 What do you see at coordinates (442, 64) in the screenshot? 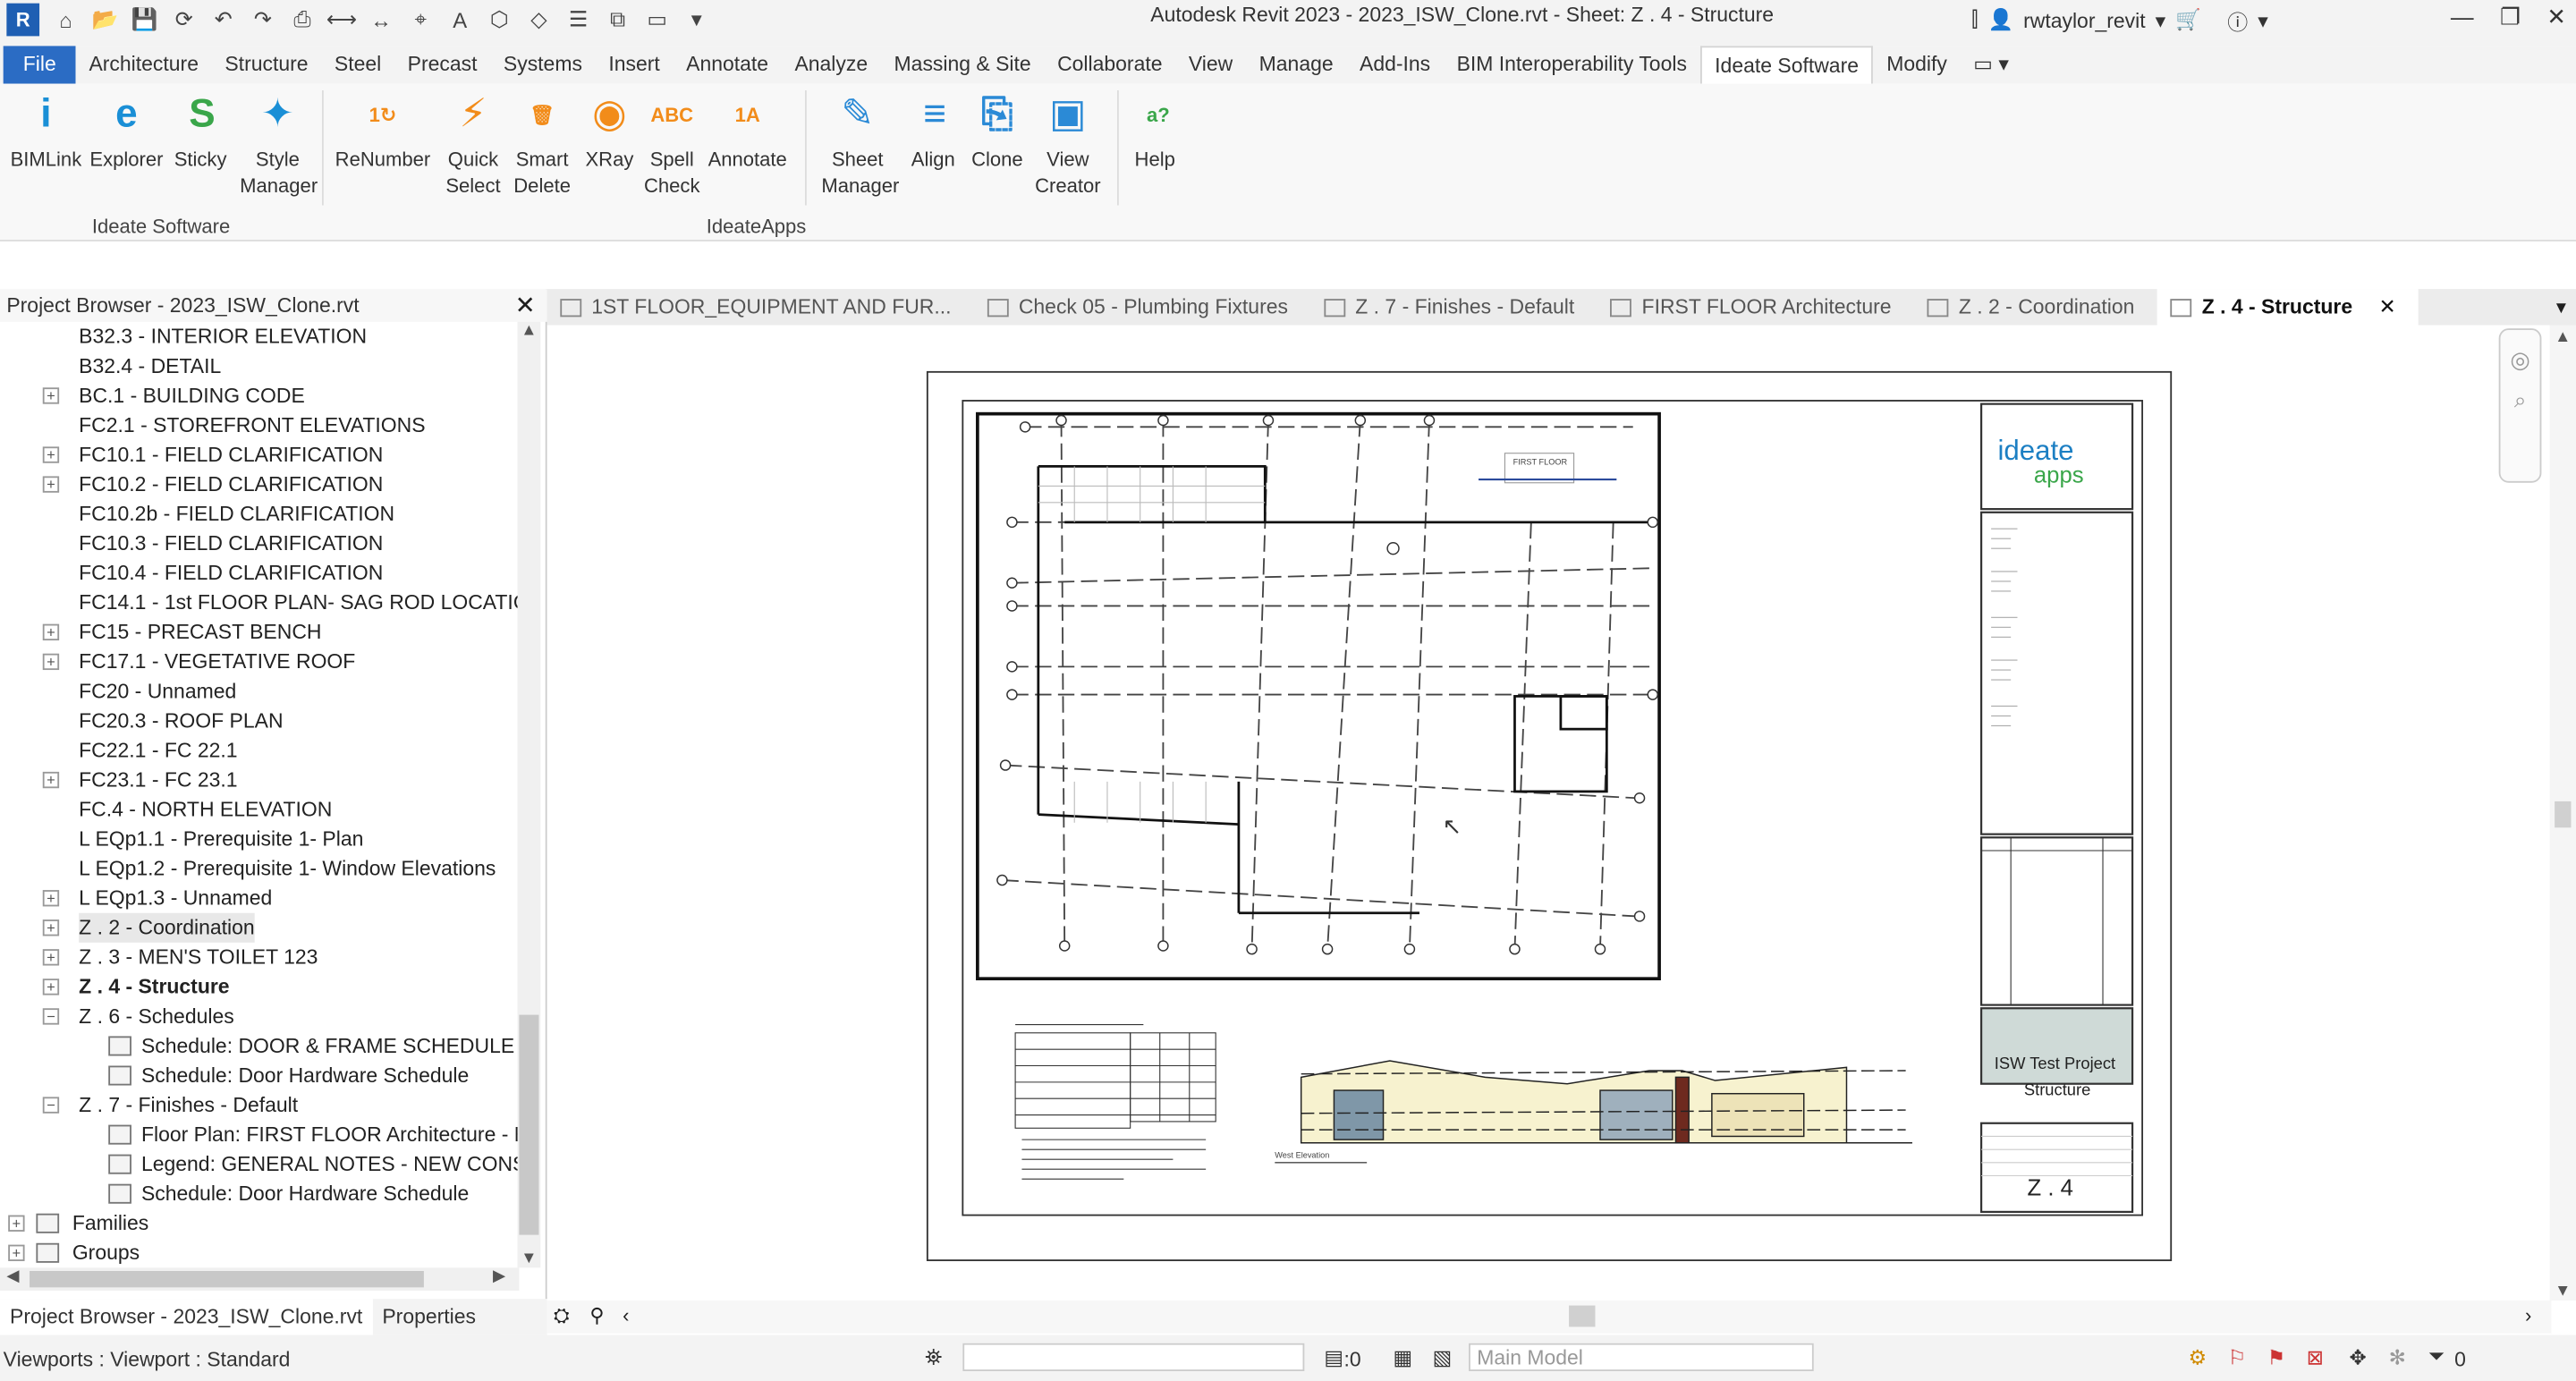
I see `tab-precast: Precast` at bounding box center [442, 64].